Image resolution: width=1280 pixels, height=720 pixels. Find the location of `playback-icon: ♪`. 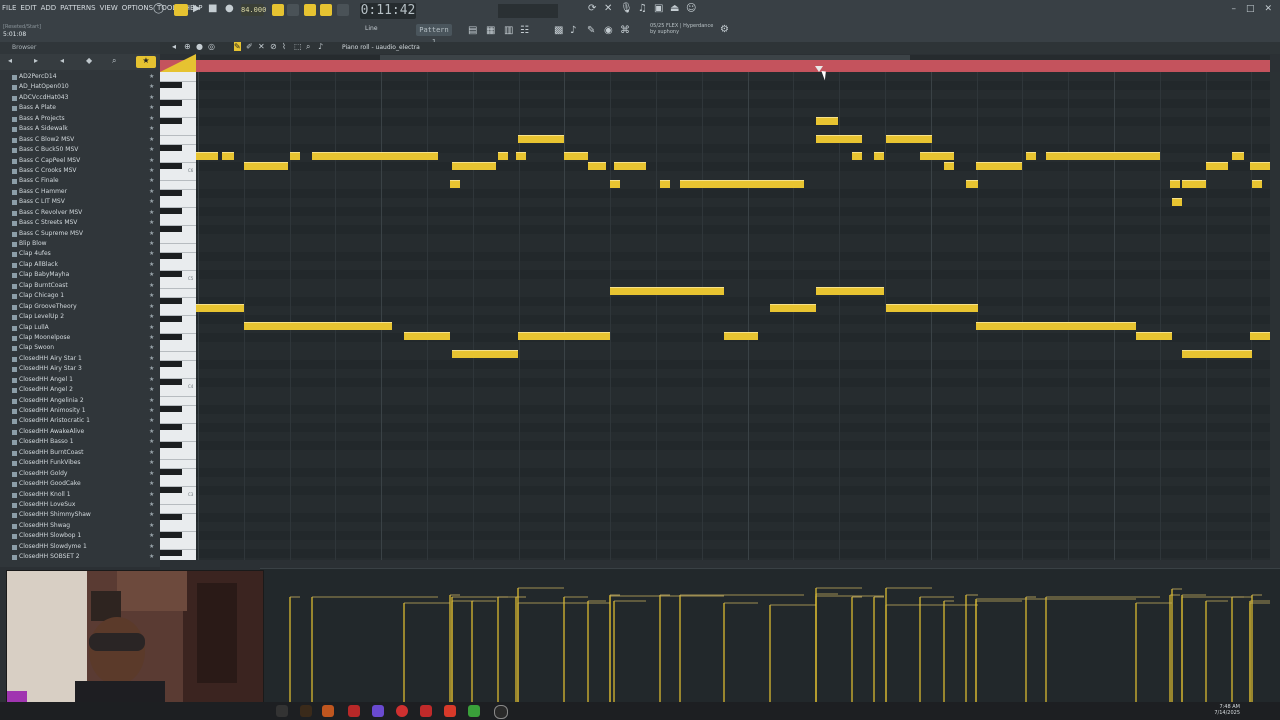

playback-icon: ♪ is located at coordinates (320, 46).